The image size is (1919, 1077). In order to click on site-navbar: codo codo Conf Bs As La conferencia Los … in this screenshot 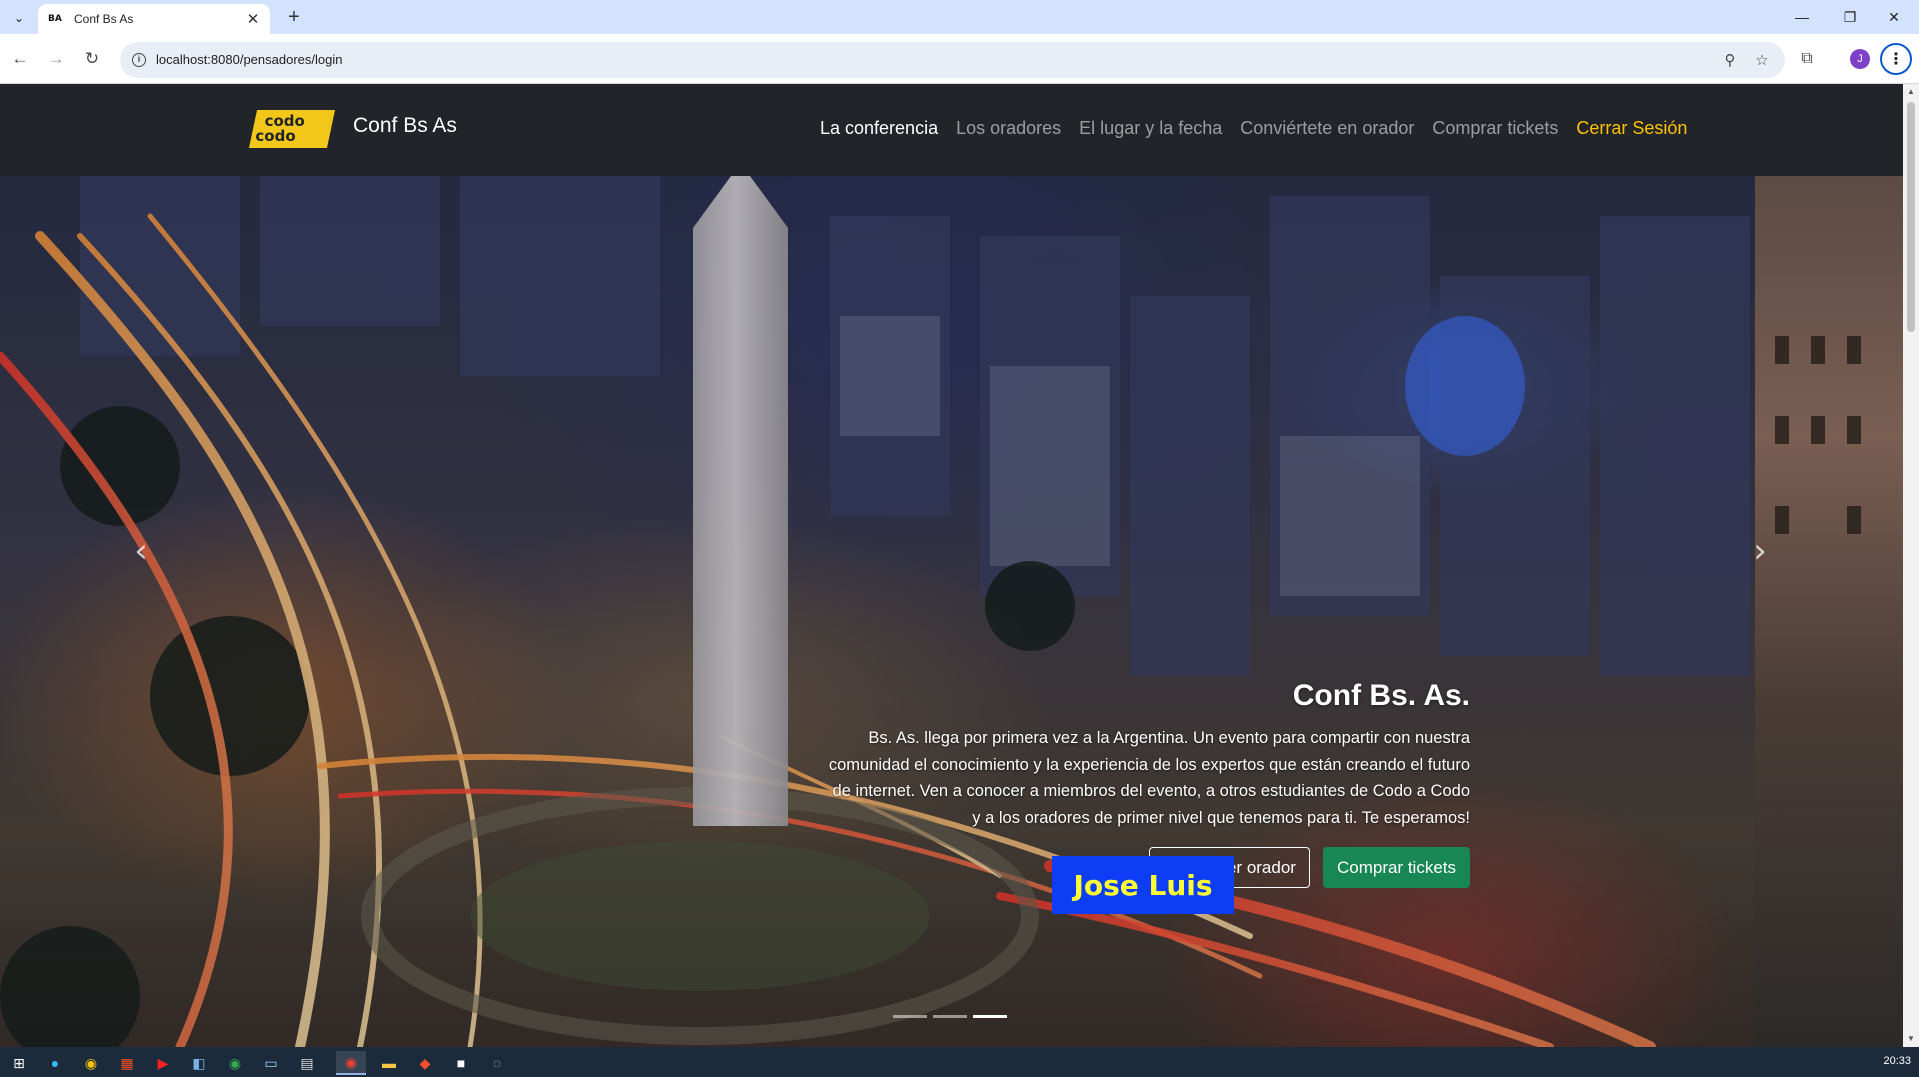, I will do `click(951, 130)`.